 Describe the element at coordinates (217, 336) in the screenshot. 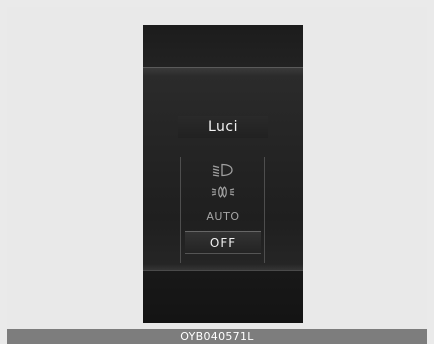

I see `figure-caption: OYB040571L` at that location.